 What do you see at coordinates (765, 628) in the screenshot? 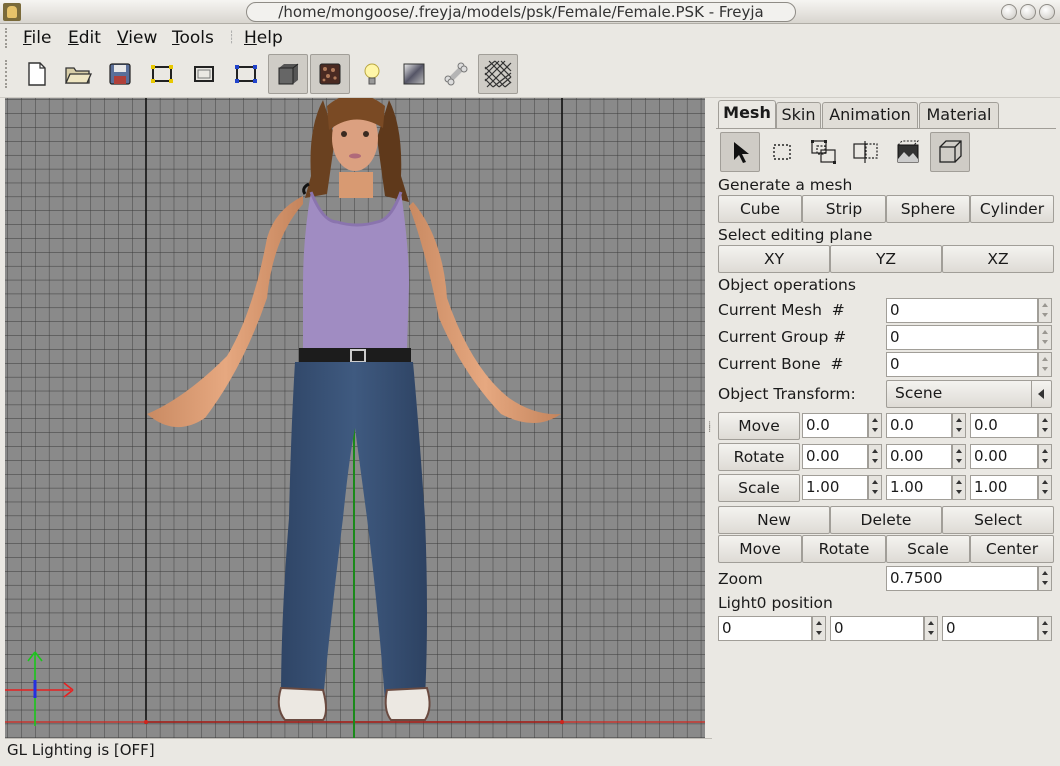
I see `light-x-field: 0` at bounding box center [765, 628].